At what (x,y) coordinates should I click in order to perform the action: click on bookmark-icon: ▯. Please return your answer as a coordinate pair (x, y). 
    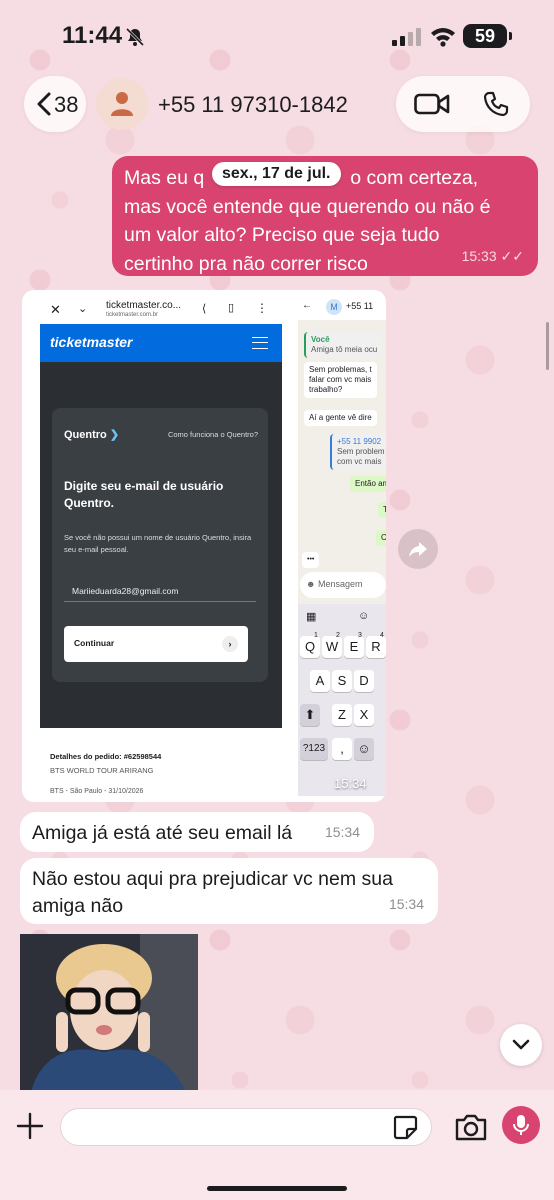
    Looking at the image, I should click on (231, 308).